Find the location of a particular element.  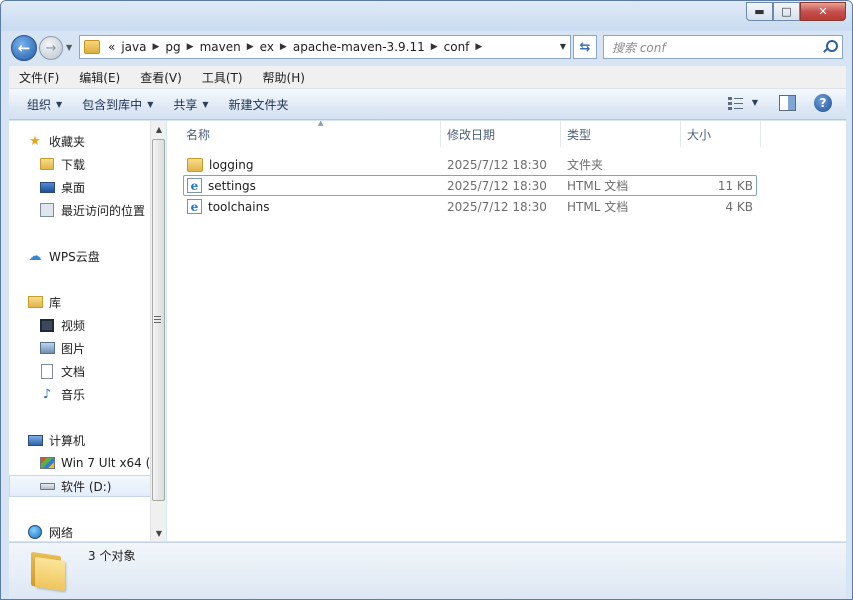

file-size-cell: 11 KB is located at coordinates (735, 185).